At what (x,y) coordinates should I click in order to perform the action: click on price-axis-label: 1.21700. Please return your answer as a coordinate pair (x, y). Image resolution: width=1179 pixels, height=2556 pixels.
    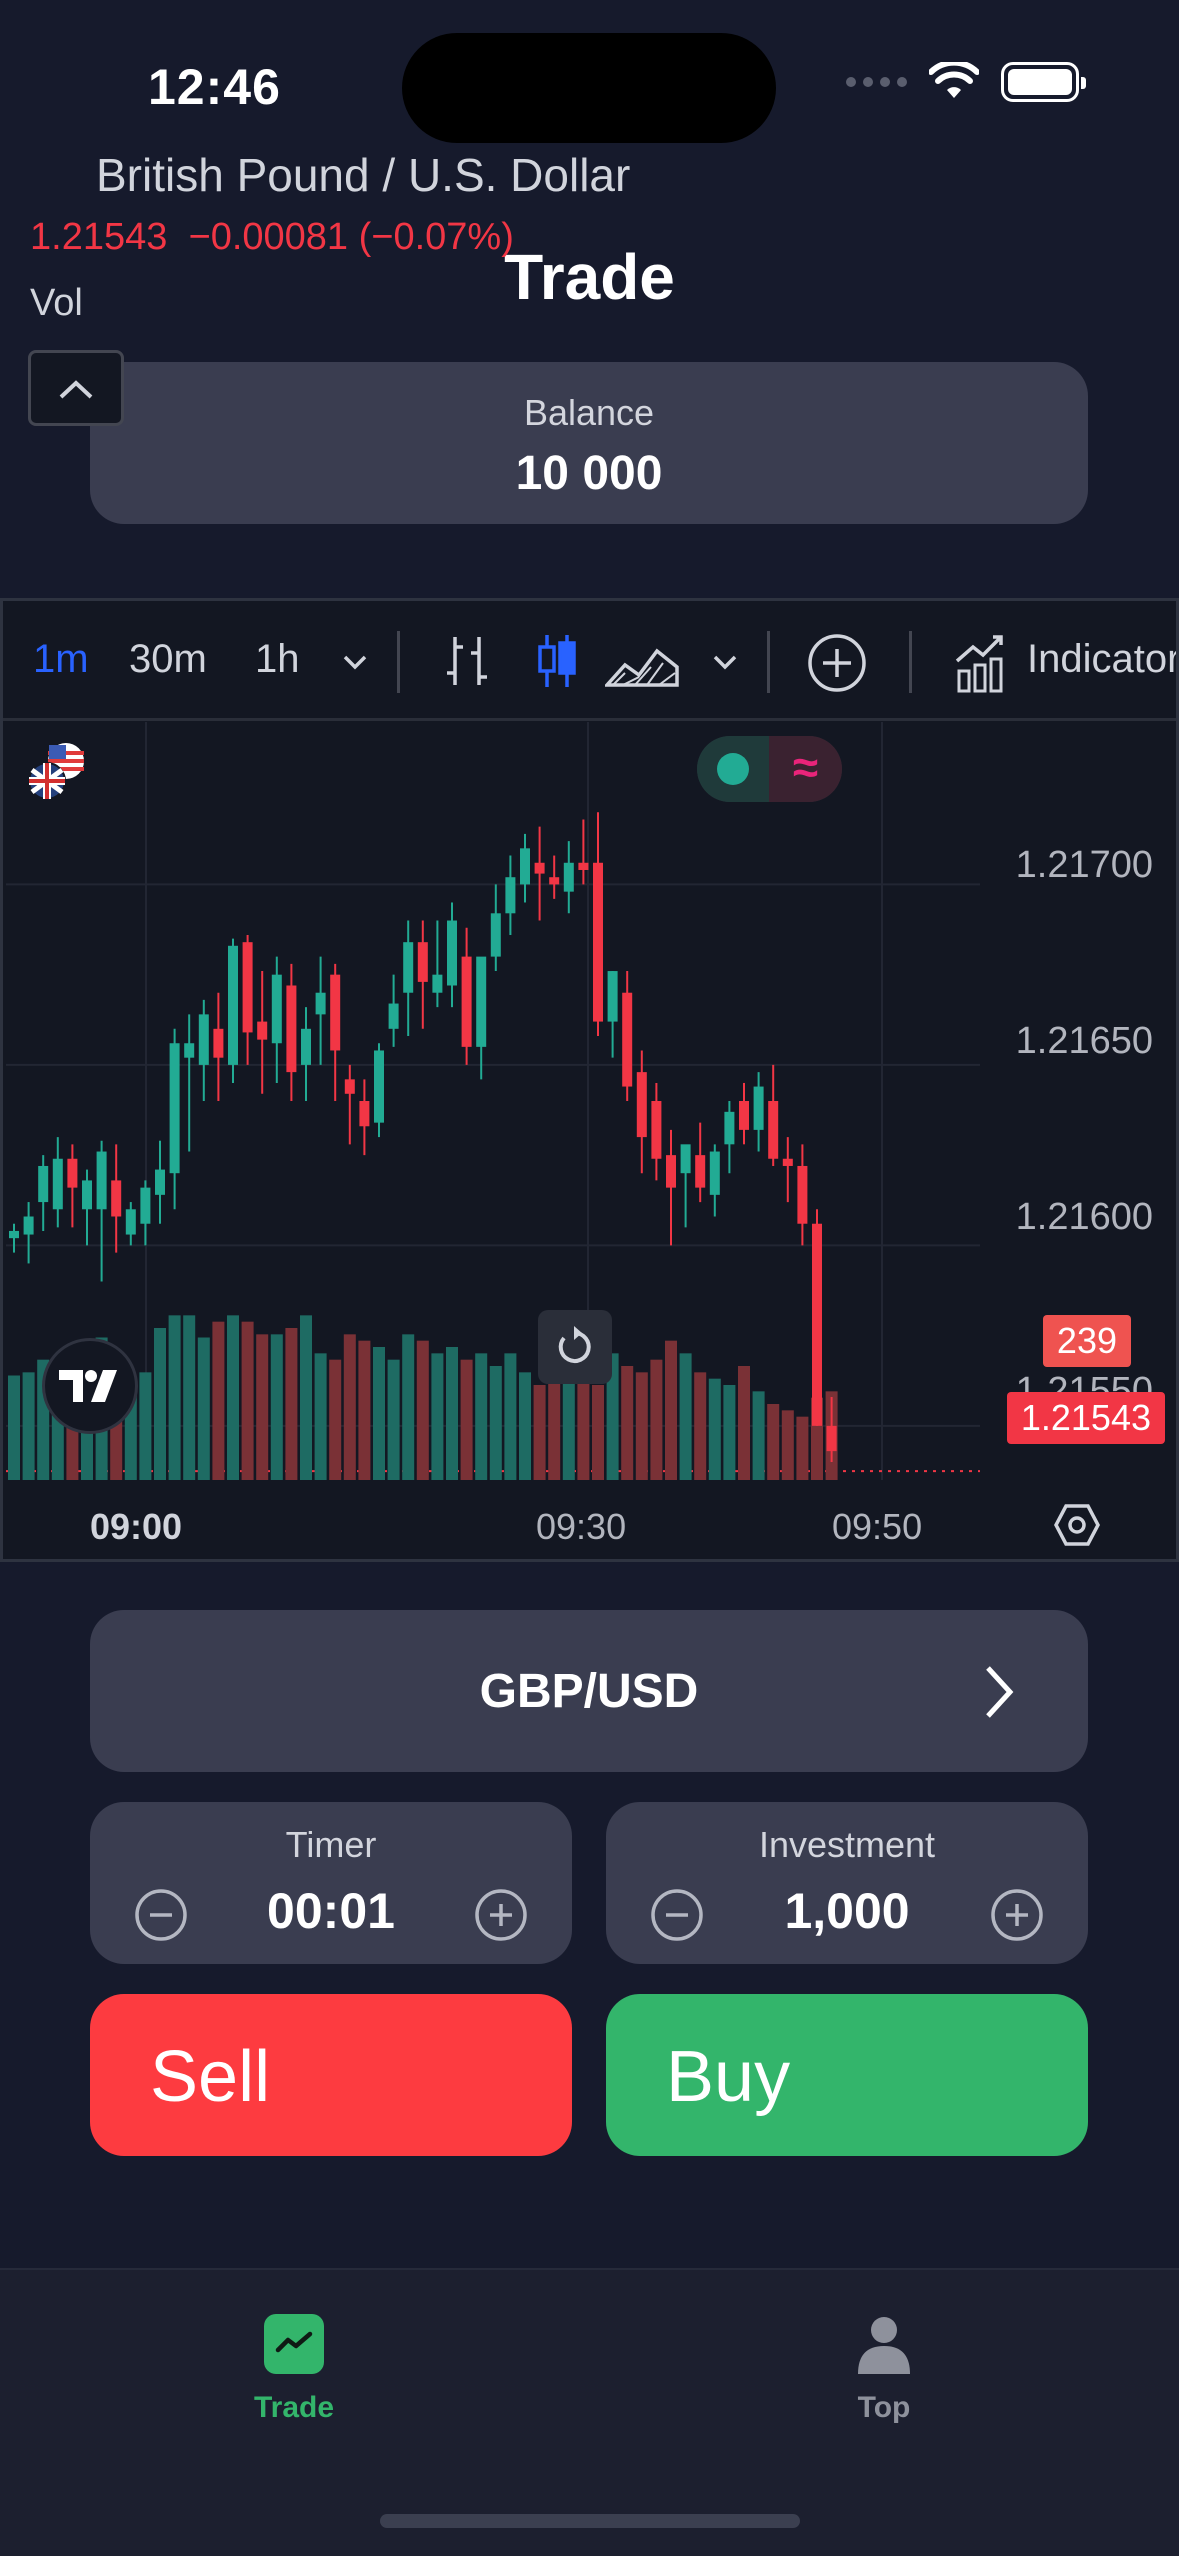
    Looking at the image, I should click on (1084, 865).